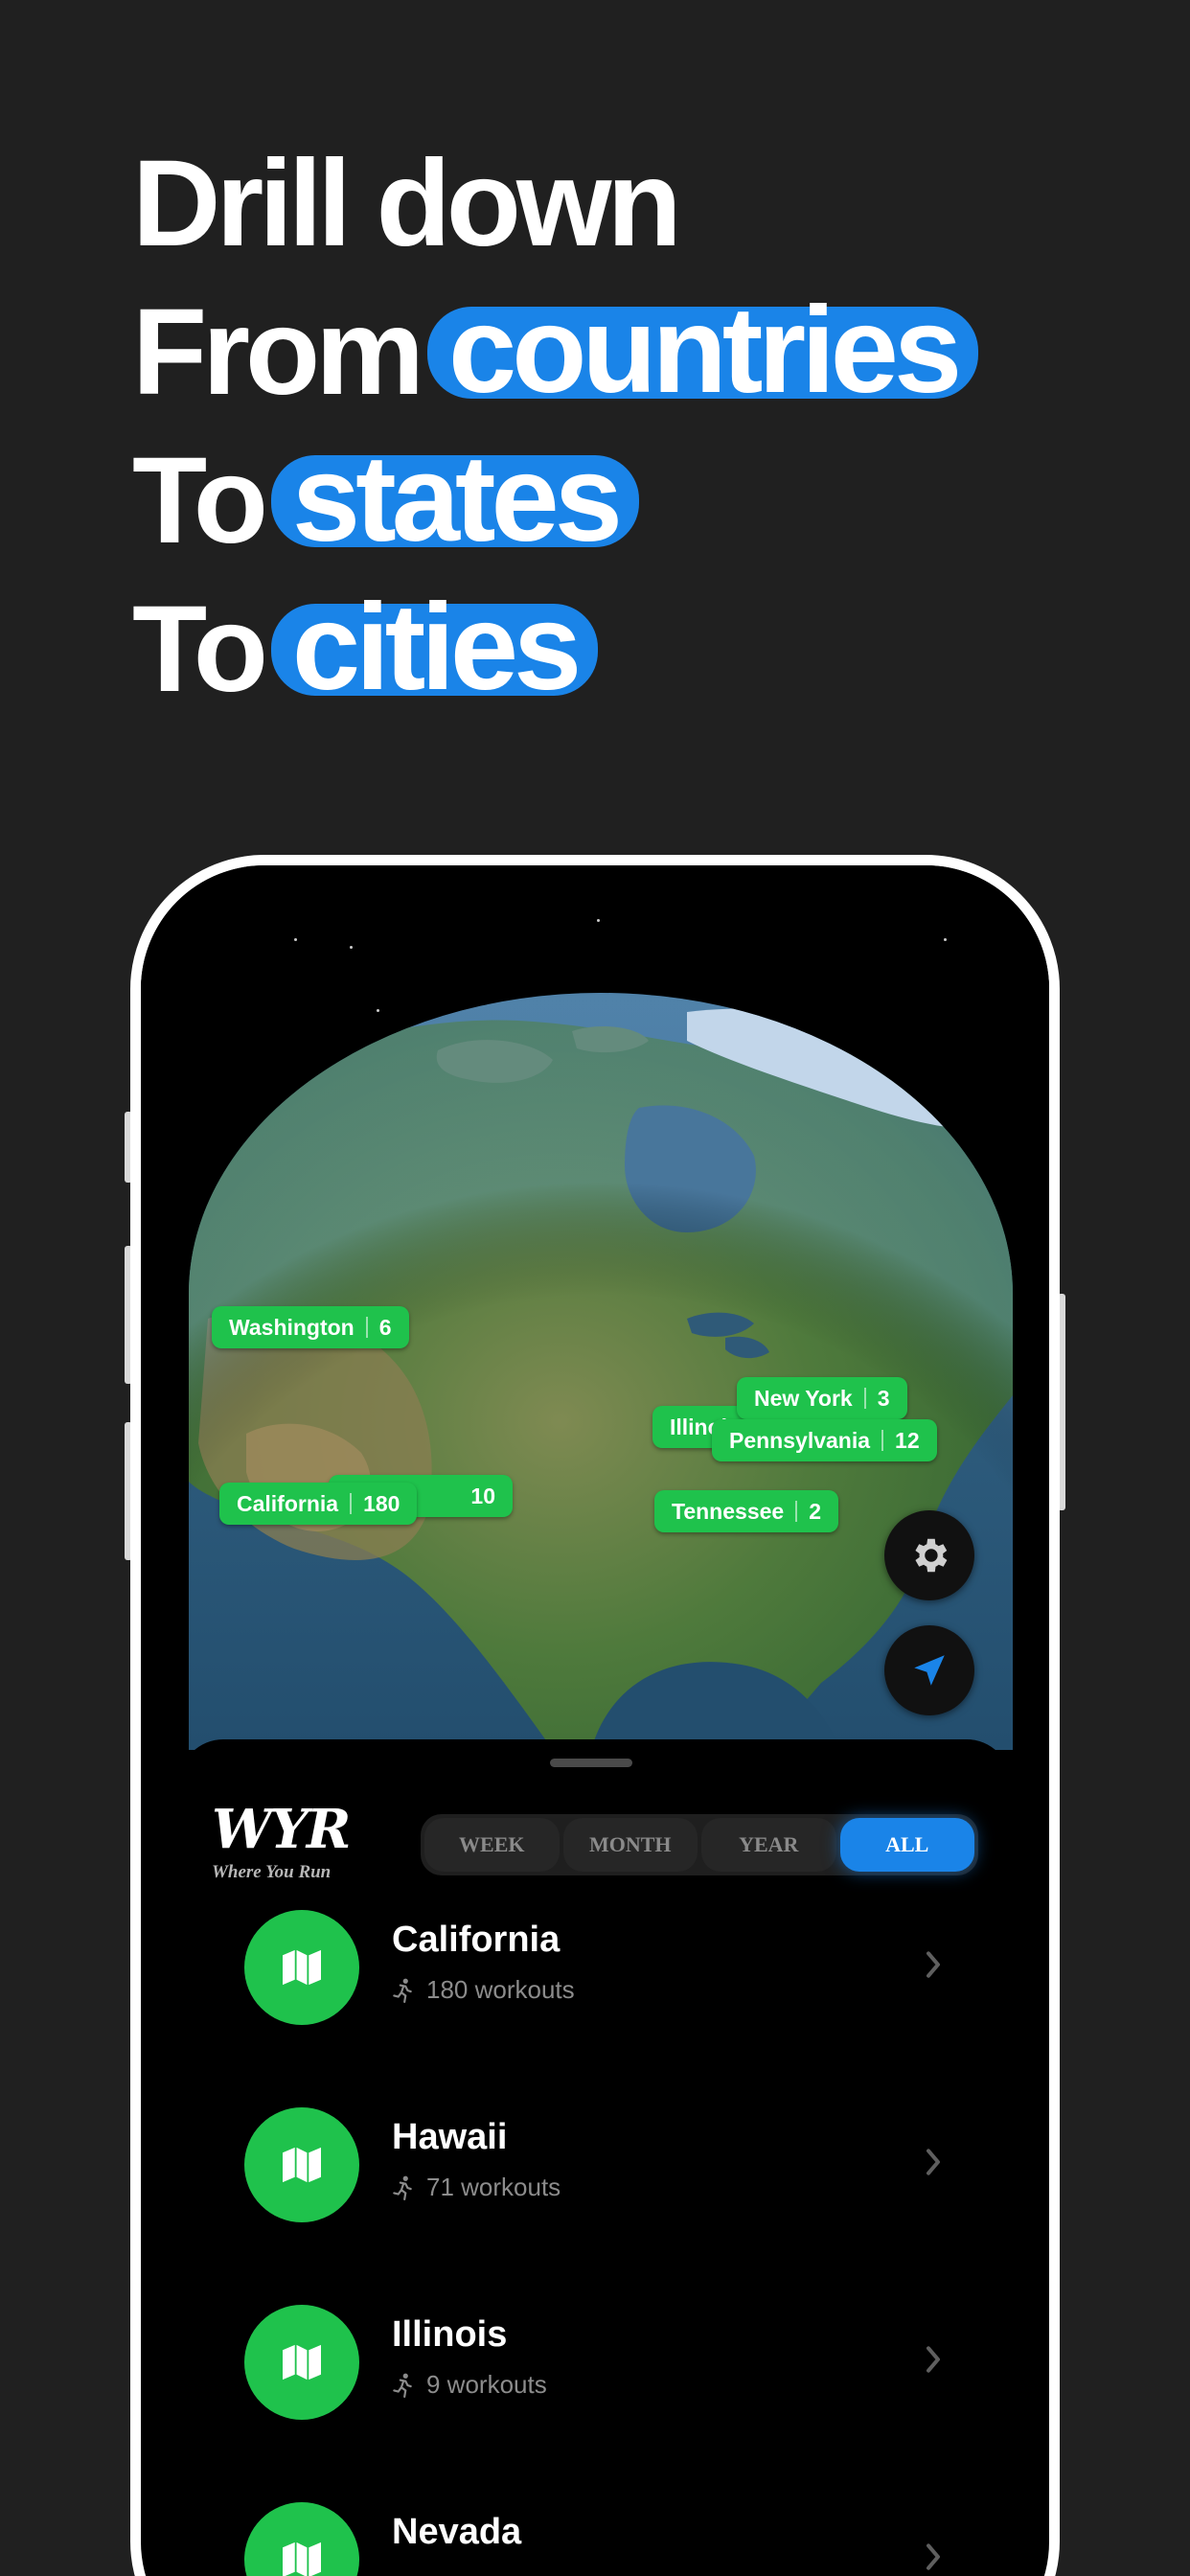 This screenshot has width=1190, height=2576. I want to click on map-tag-count: 10, so click(483, 1495).